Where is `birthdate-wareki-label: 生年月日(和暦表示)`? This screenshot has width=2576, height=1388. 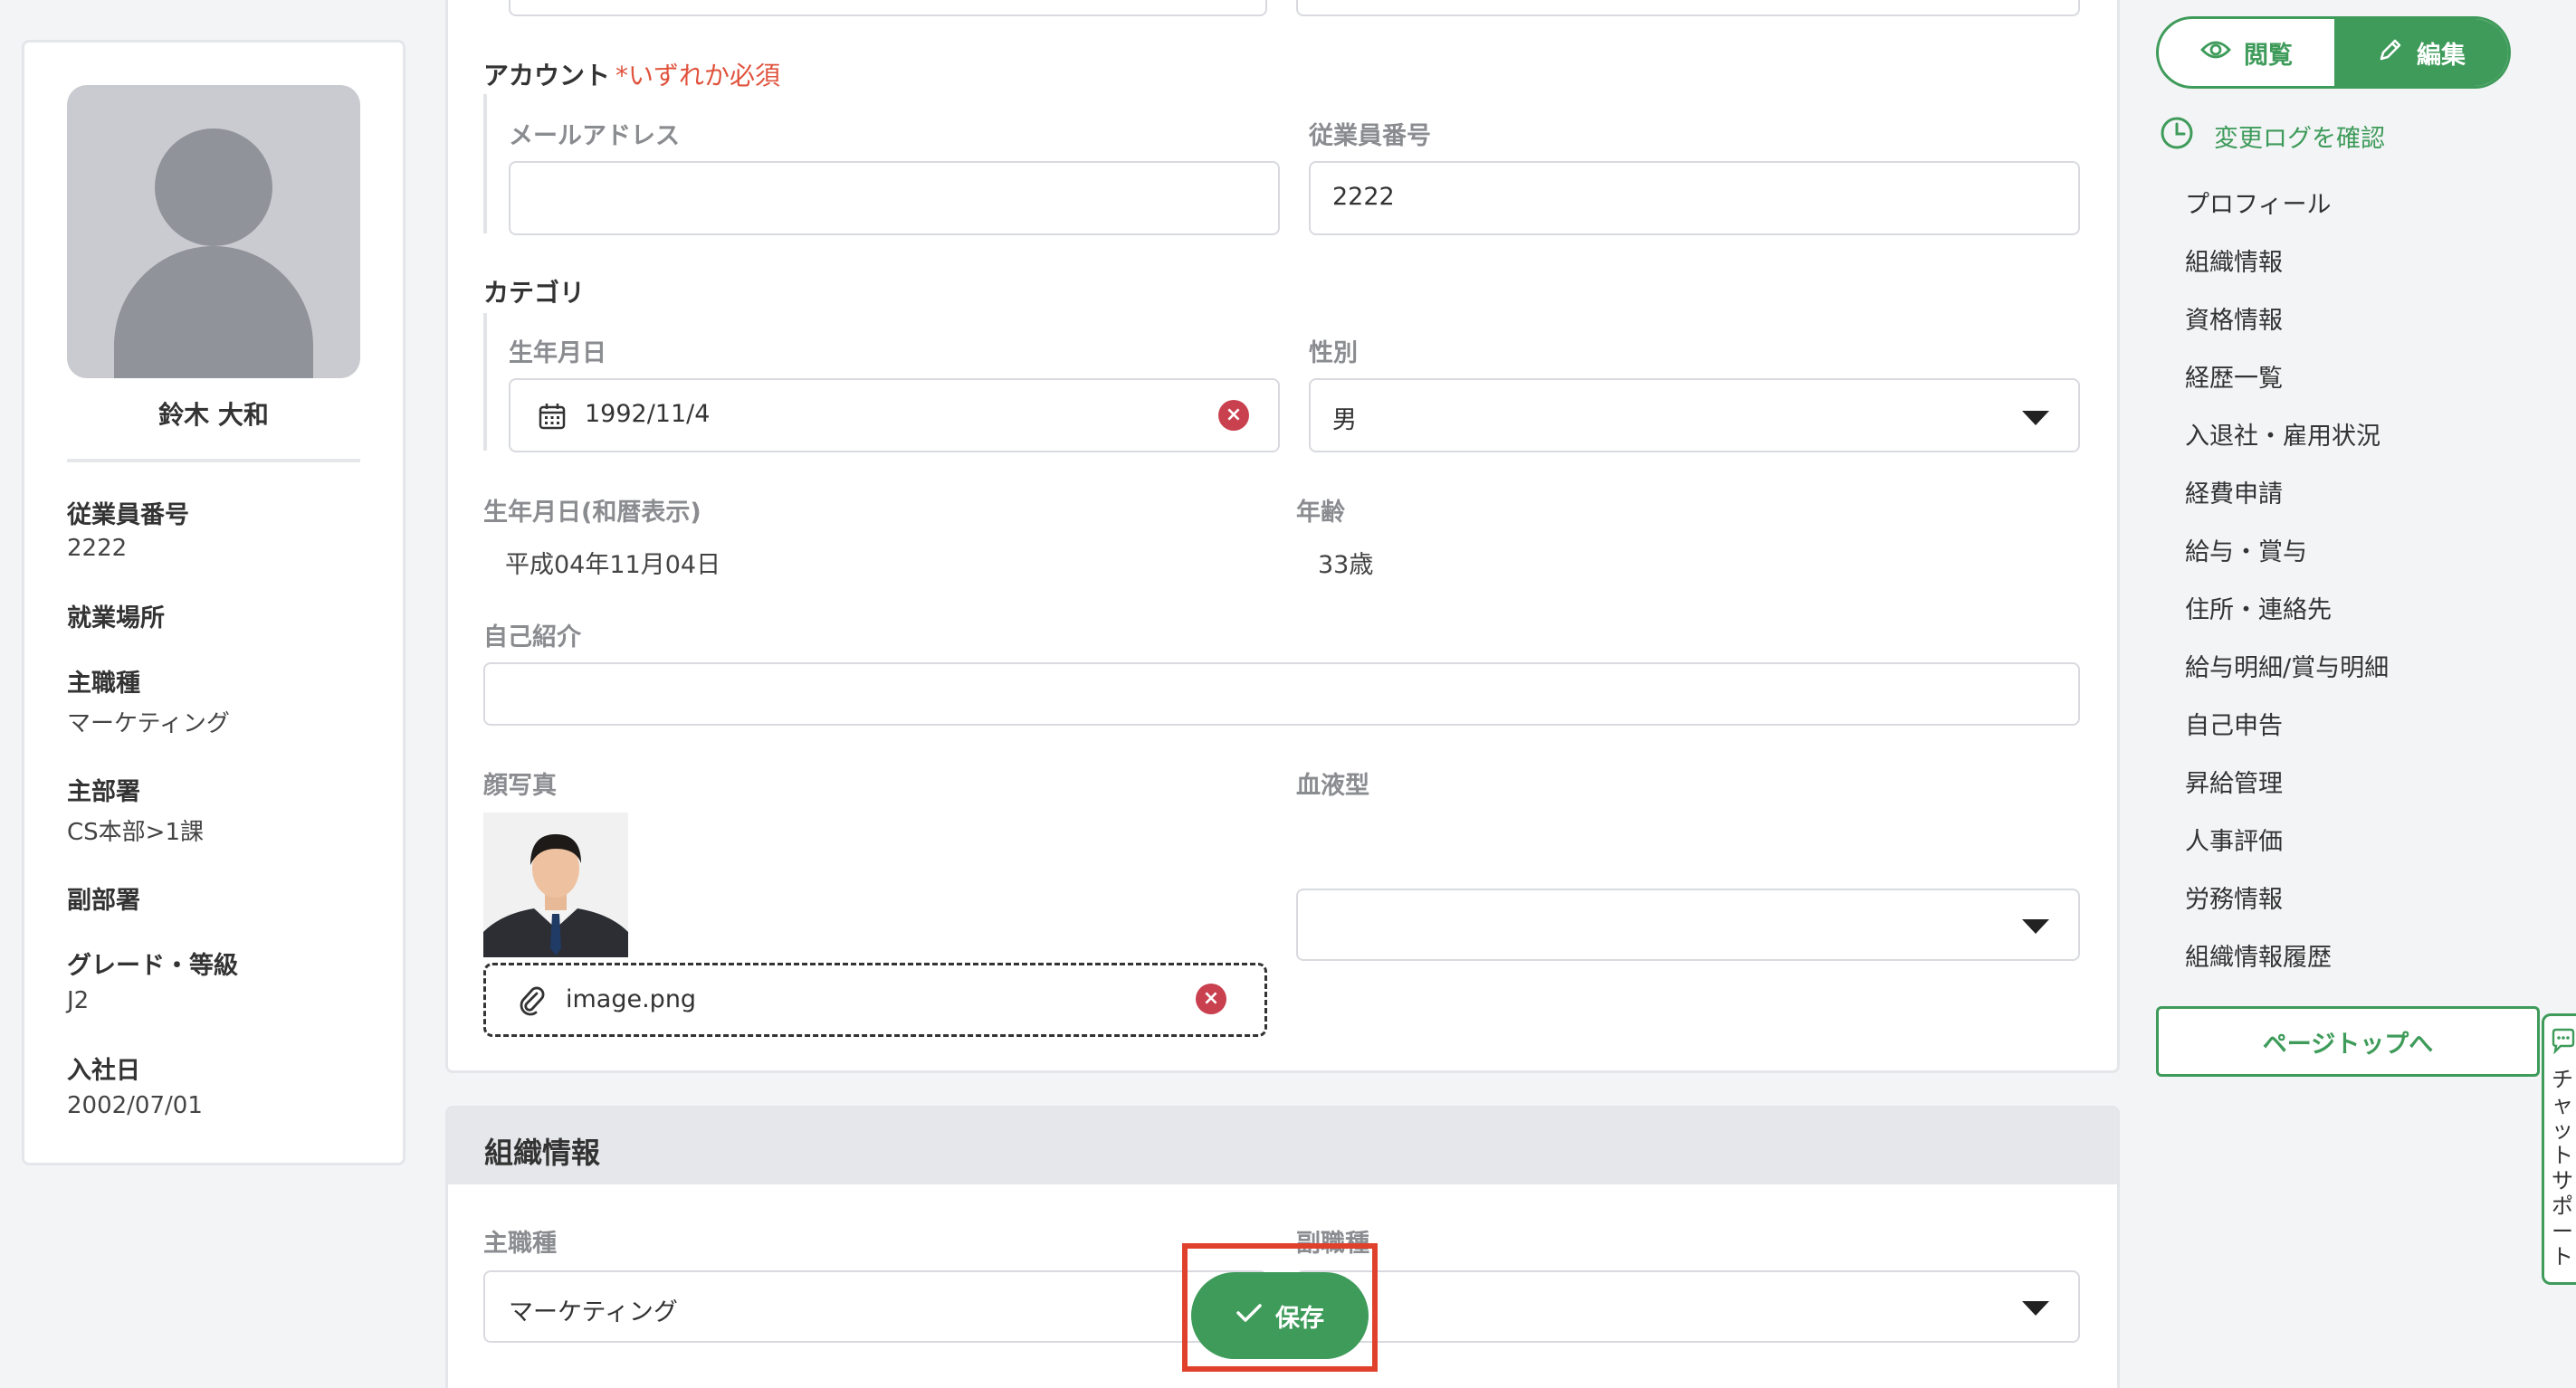 birthdate-wareki-label: 生年月日(和暦表示) is located at coordinates (592, 513).